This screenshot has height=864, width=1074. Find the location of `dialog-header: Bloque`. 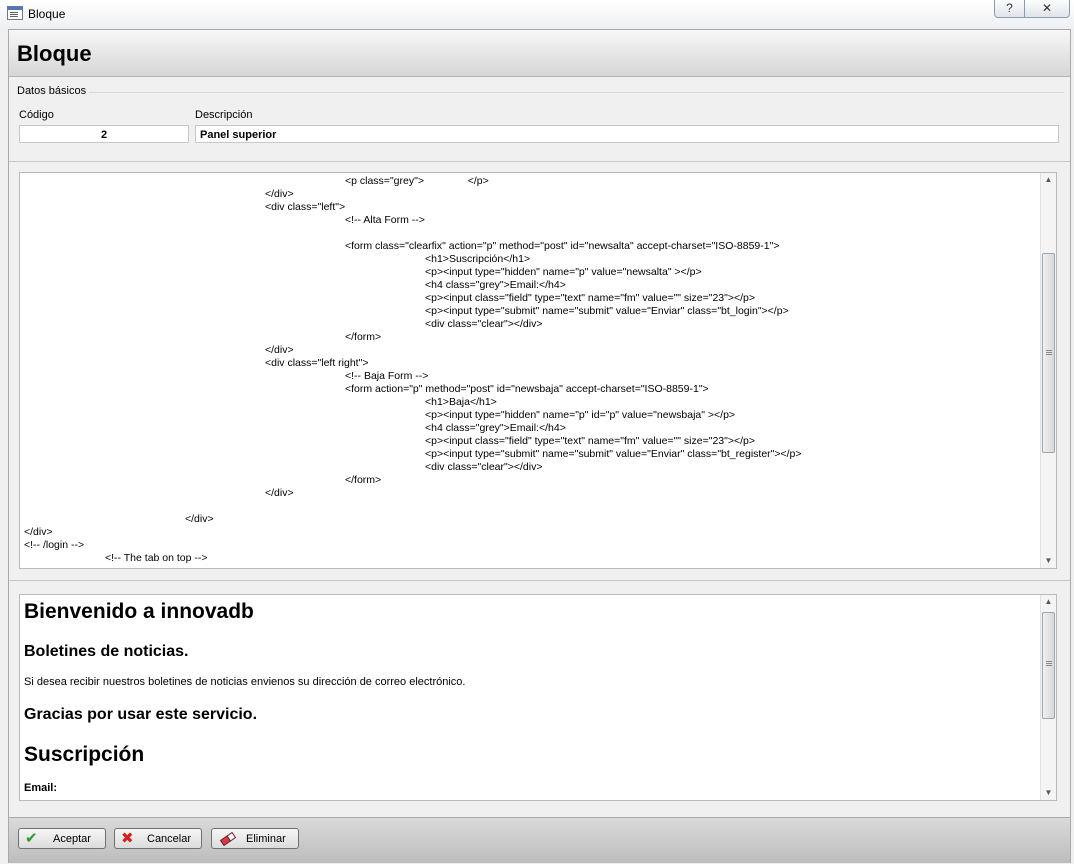

dialog-header: Bloque is located at coordinates (539, 53).